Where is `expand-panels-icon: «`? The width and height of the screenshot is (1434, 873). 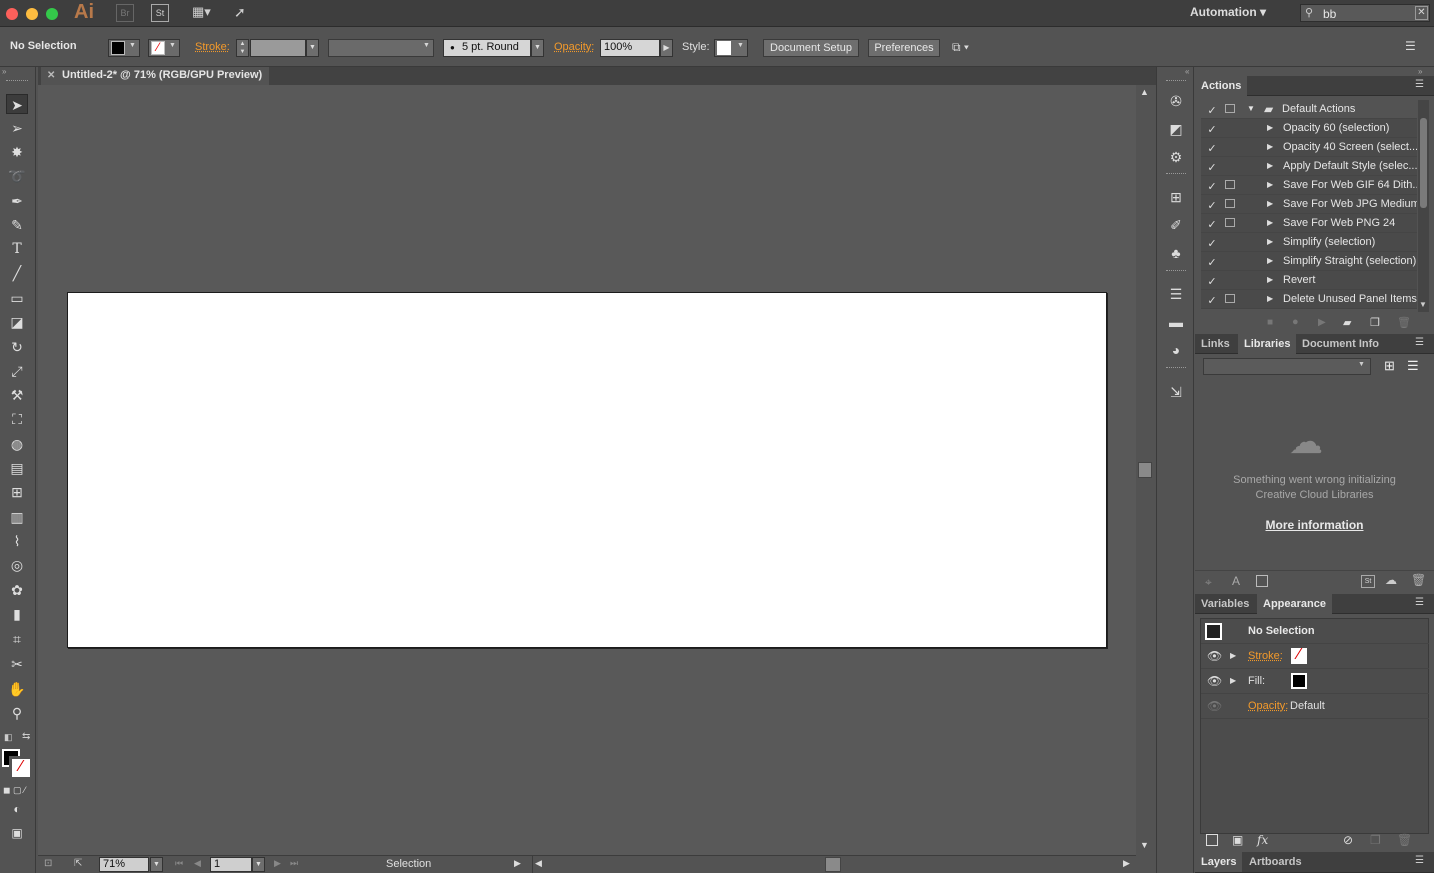 expand-panels-icon: « is located at coordinates (1187, 71).